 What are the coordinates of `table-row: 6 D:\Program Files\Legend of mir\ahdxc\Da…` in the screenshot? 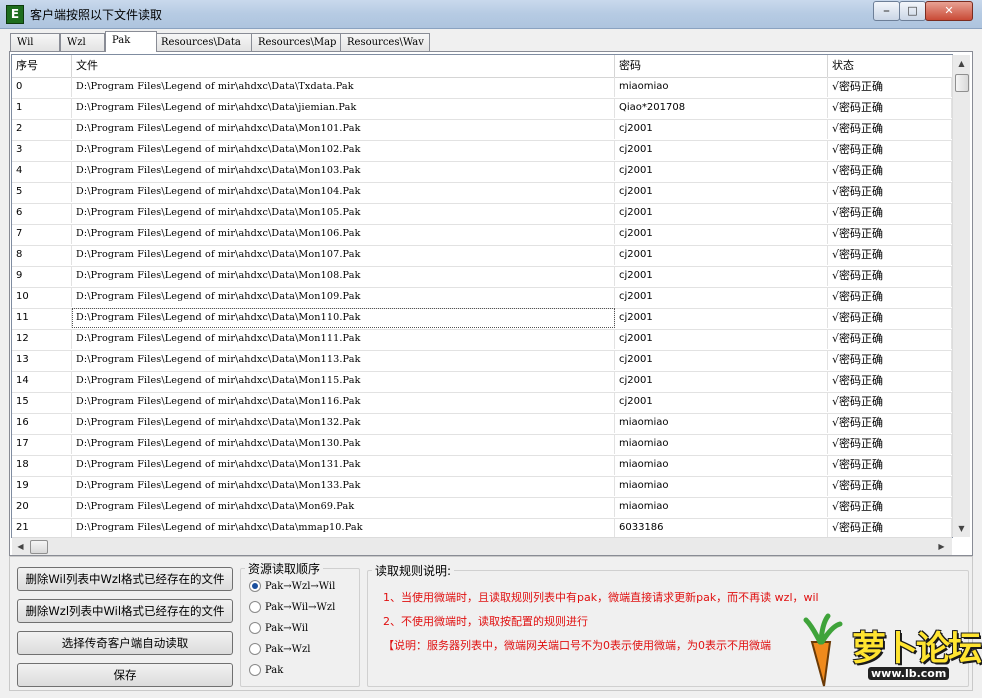 It's located at (482, 214).